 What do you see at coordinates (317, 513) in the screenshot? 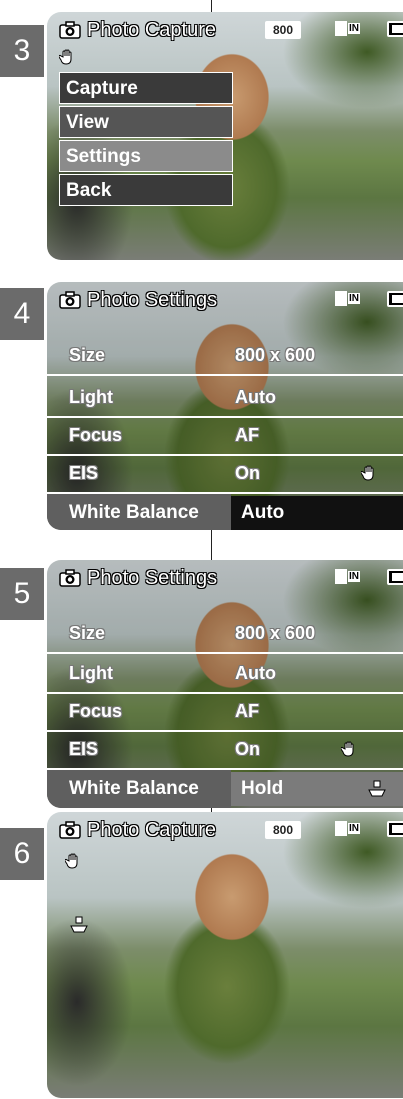
I see `white-balance-value: Auto` at bounding box center [317, 513].